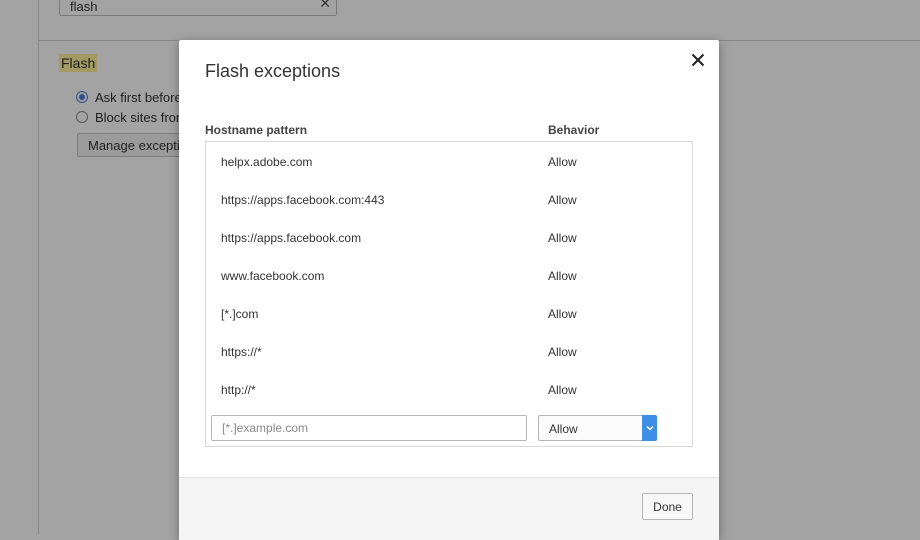 Image resolution: width=920 pixels, height=540 pixels. I want to click on hostname-pattern-input, so click(369, 428).